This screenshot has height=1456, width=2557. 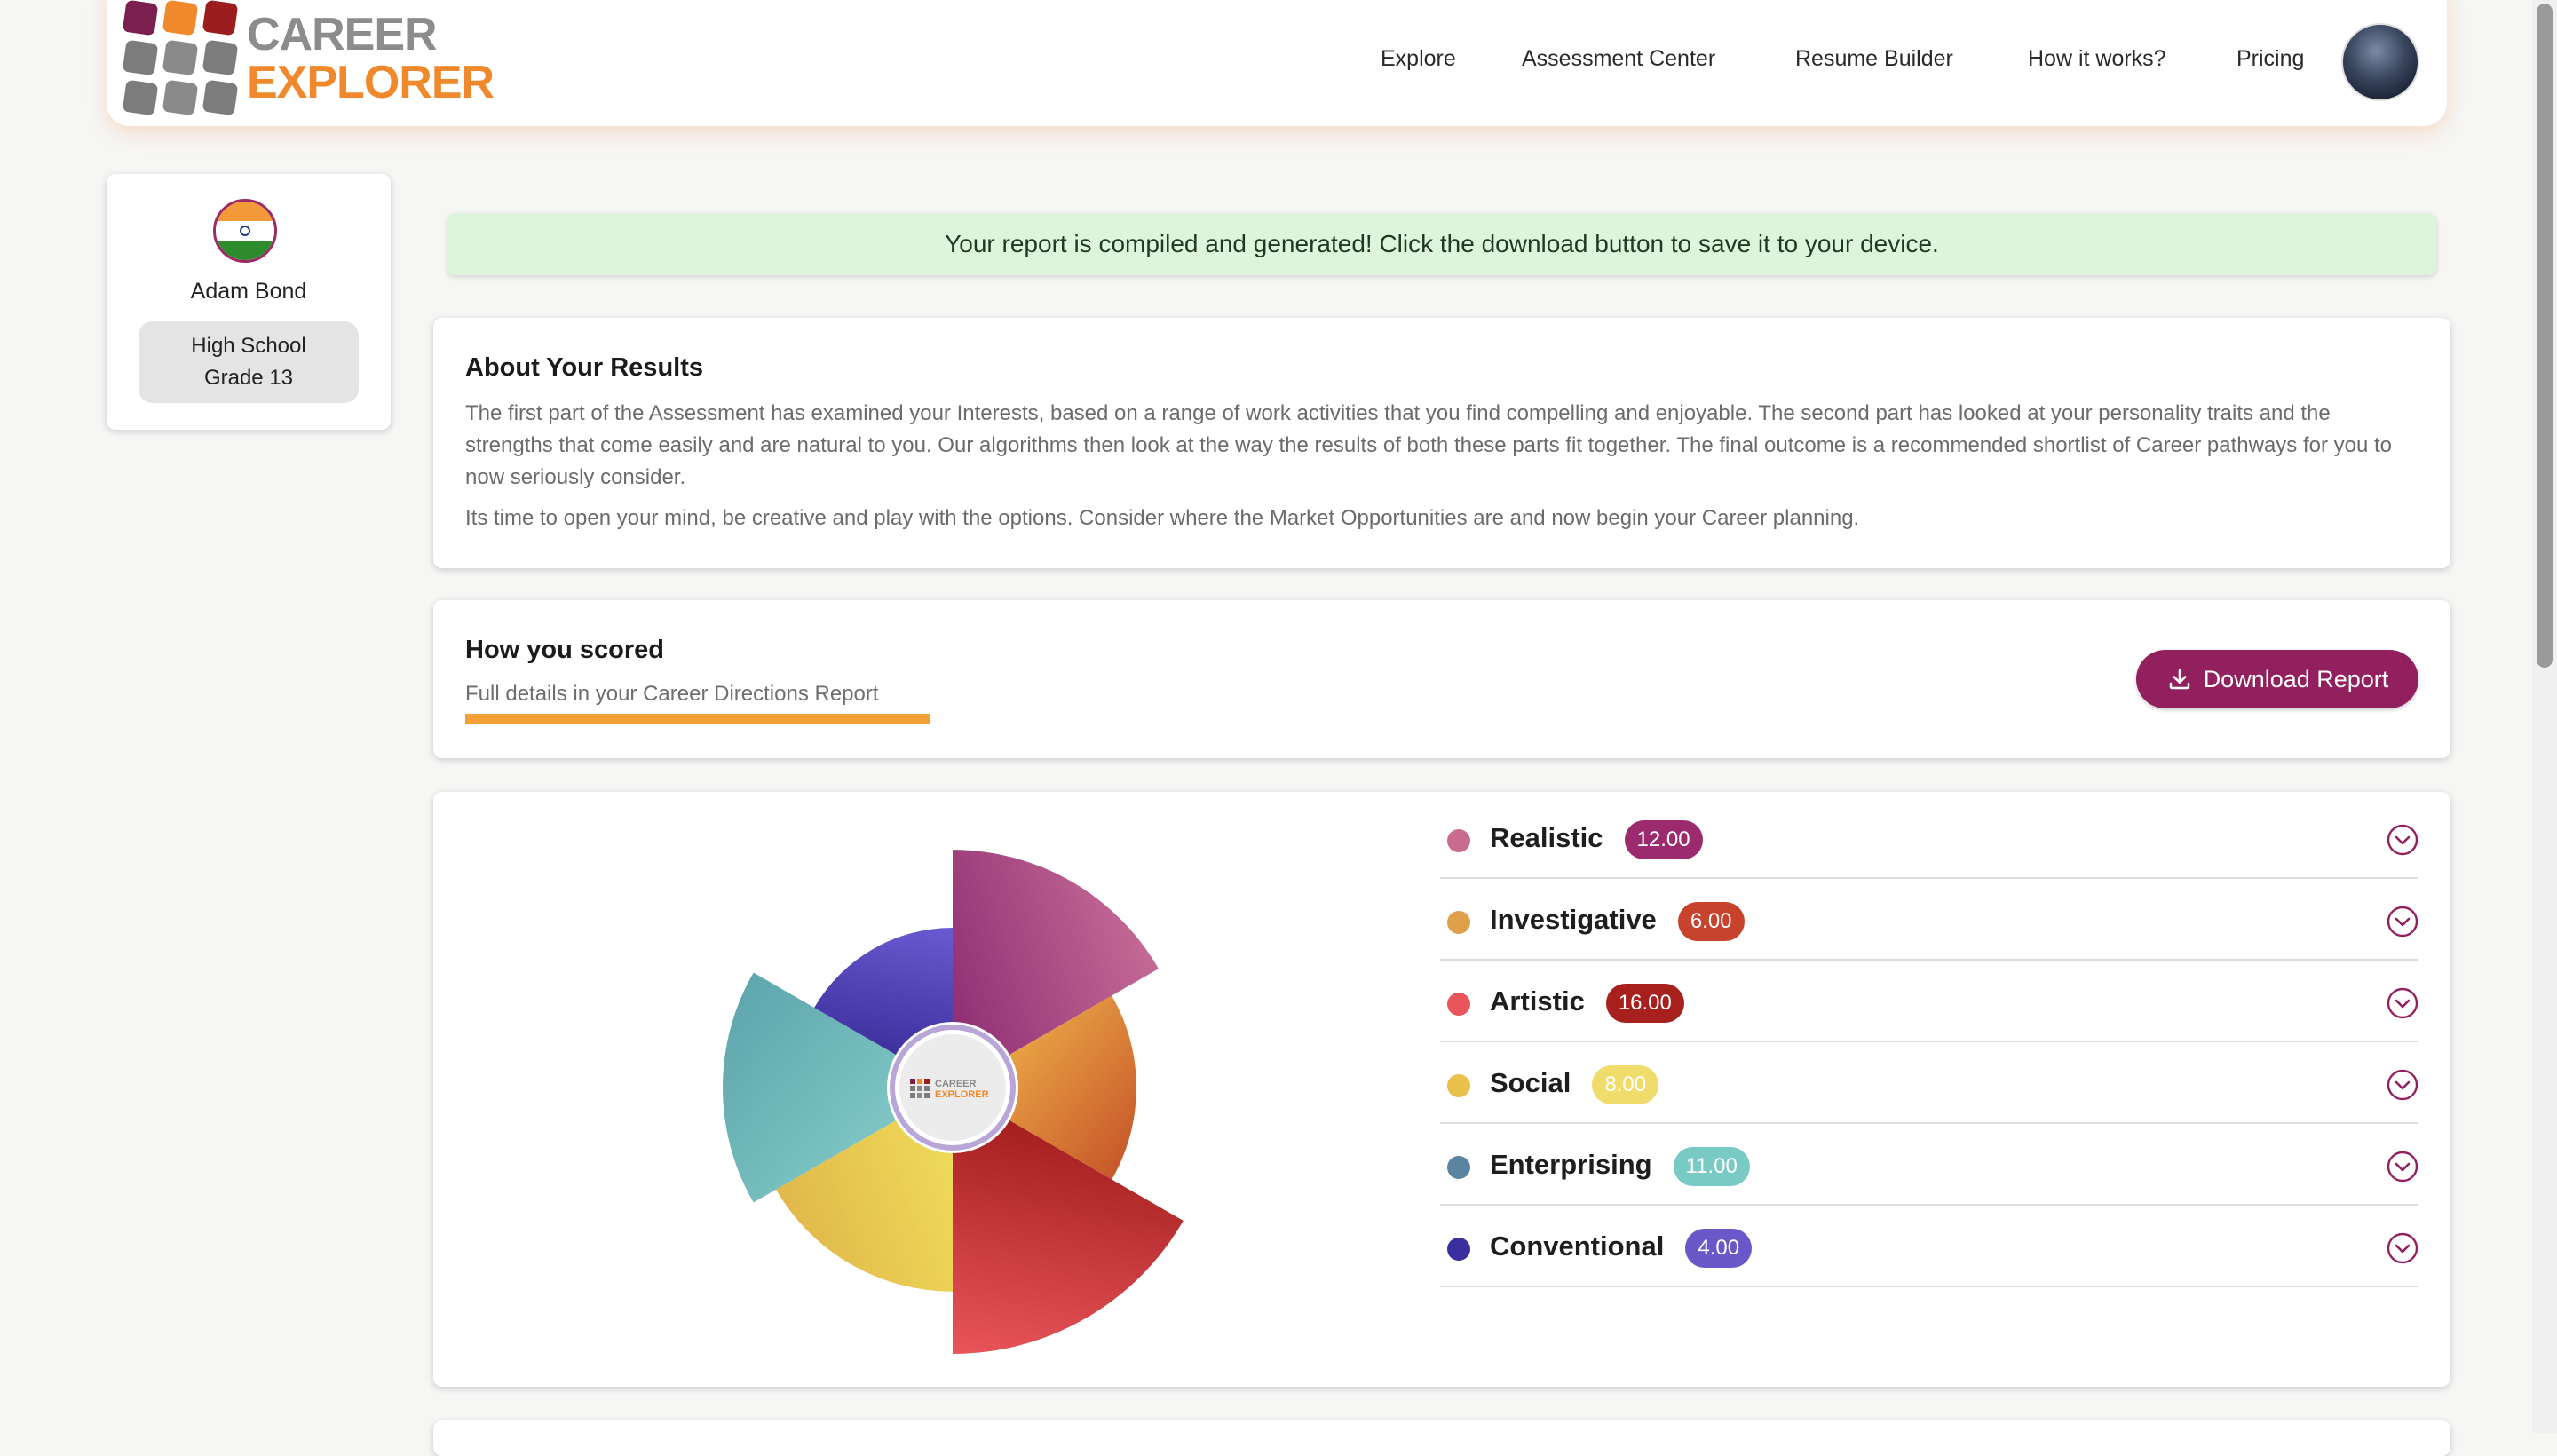 What do you see at coordinates (248, 291) in the screenshot?
I see `profile-name: Adam Bond` at bounding box center [248, 291].